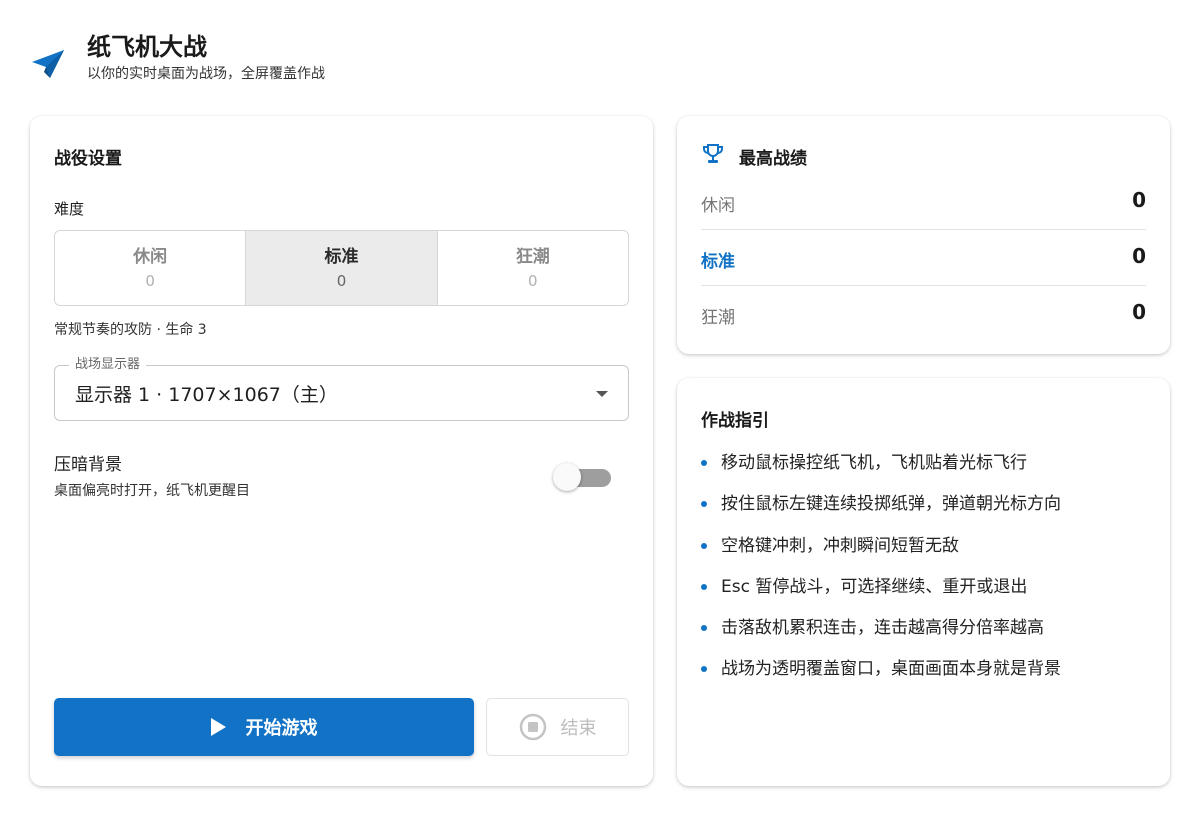 The image size is (1200, 816). Describe the element at coordinates (206, 74) in the screenshot. I see `app-subtitle: 以你的实时桌面为战场，全屏覆盖作战` at that location.